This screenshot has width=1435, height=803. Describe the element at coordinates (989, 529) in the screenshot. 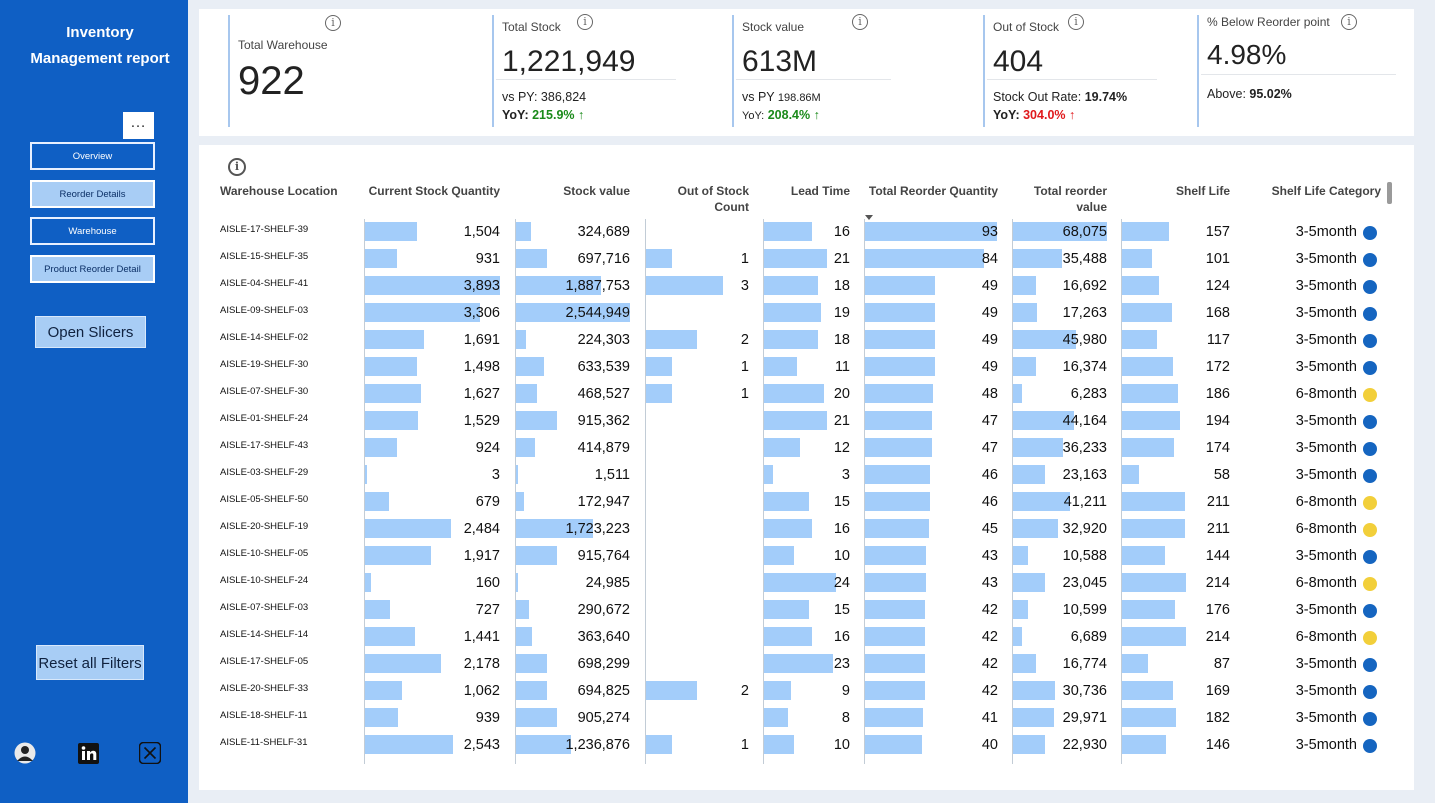

I see `cell-rq: 45` at that location.